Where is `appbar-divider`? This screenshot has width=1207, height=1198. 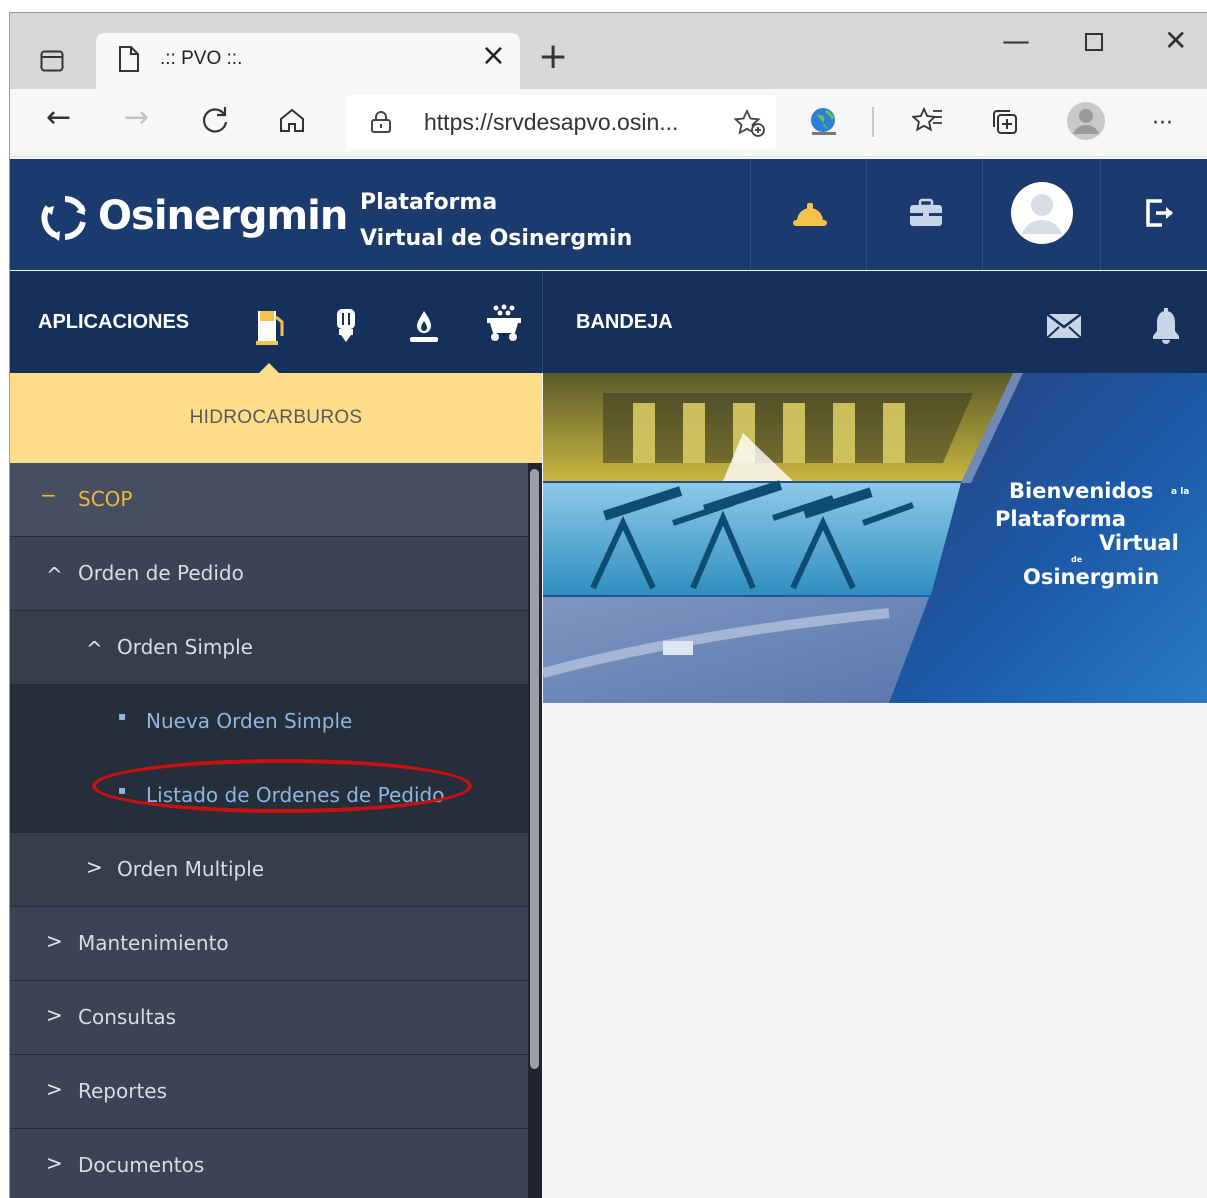 appbar-divider is located at coordinates (542, 322).